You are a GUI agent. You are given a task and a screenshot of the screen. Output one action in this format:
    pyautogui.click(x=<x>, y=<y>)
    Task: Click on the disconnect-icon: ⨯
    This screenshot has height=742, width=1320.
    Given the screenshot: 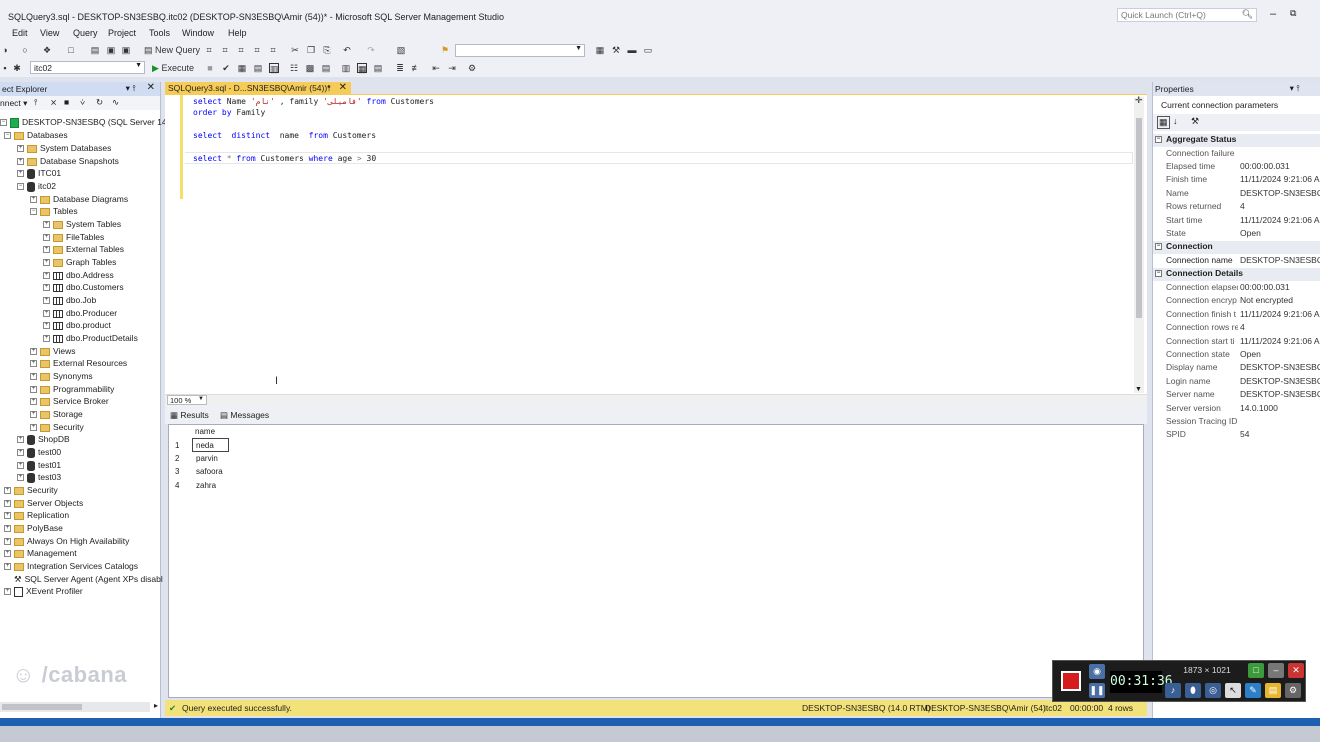 What is the action you would take?
    pyautogui.click(x=53, y=102)
    